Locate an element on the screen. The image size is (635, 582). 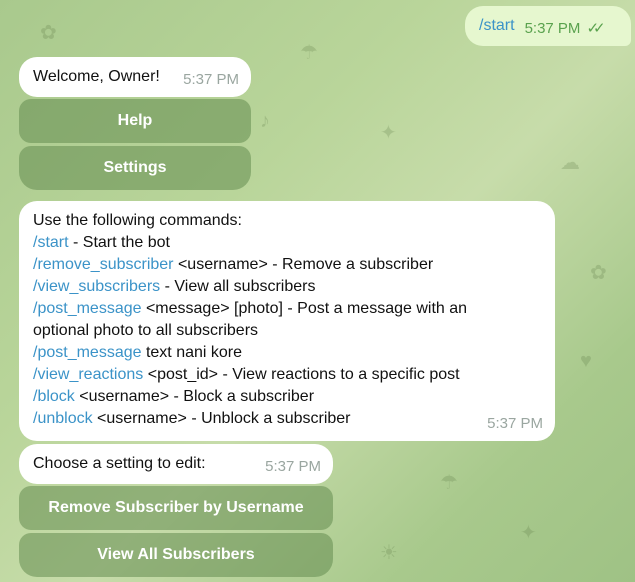
message-command-link: /start is located at coordinates (497, 26).